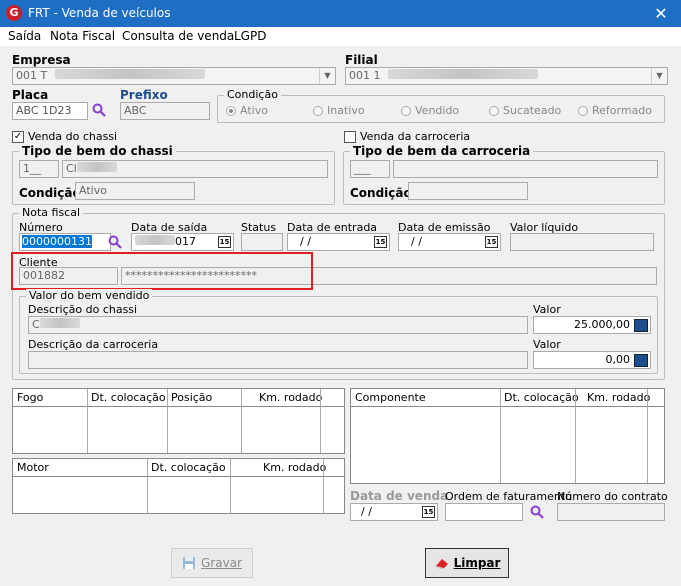  I want to click on venda-carroceria-checkbox: Venda da carroceria, so click(407, 136).